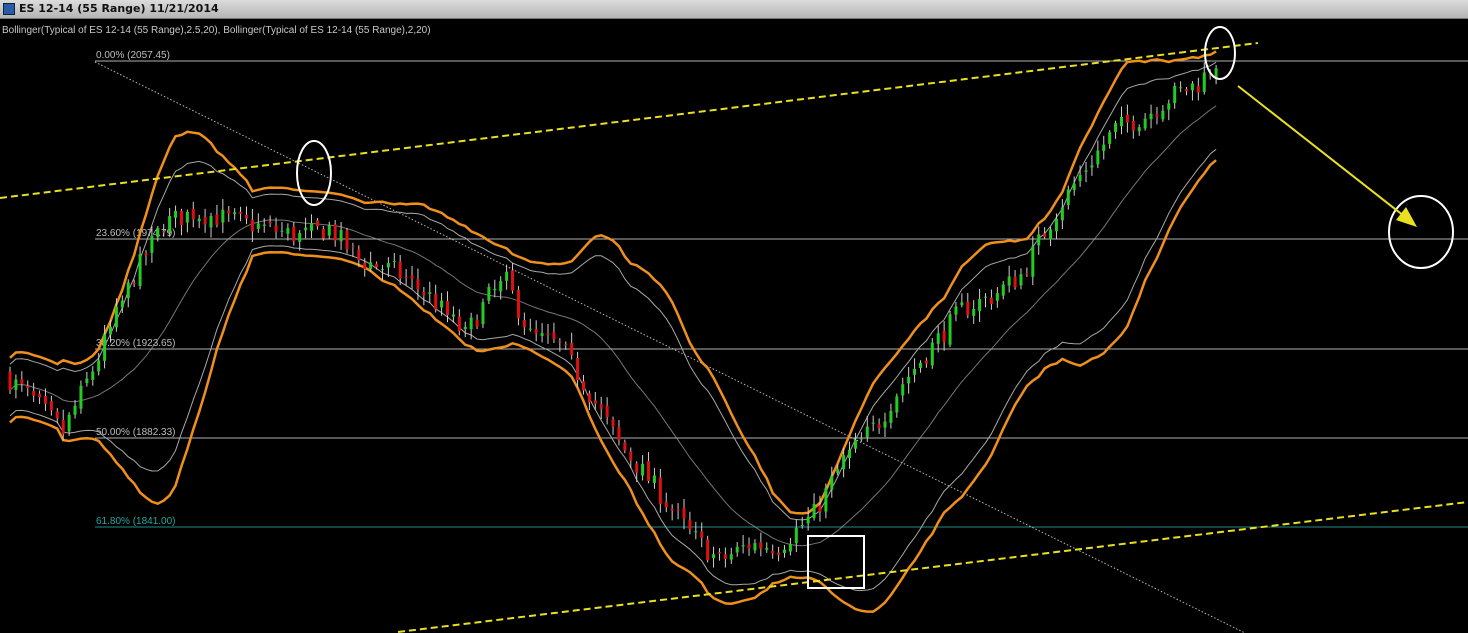  I want to click on annotation-circle-left-top, so click(314, 173).